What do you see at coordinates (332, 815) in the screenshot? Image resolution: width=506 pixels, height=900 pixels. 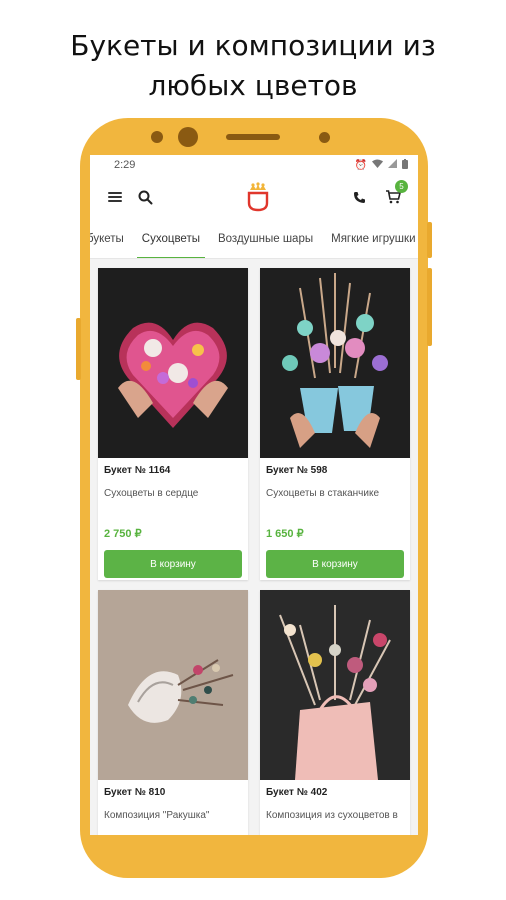 I see `product-description: Композиция из сухоцветов в` at bounding box center [332, 815].